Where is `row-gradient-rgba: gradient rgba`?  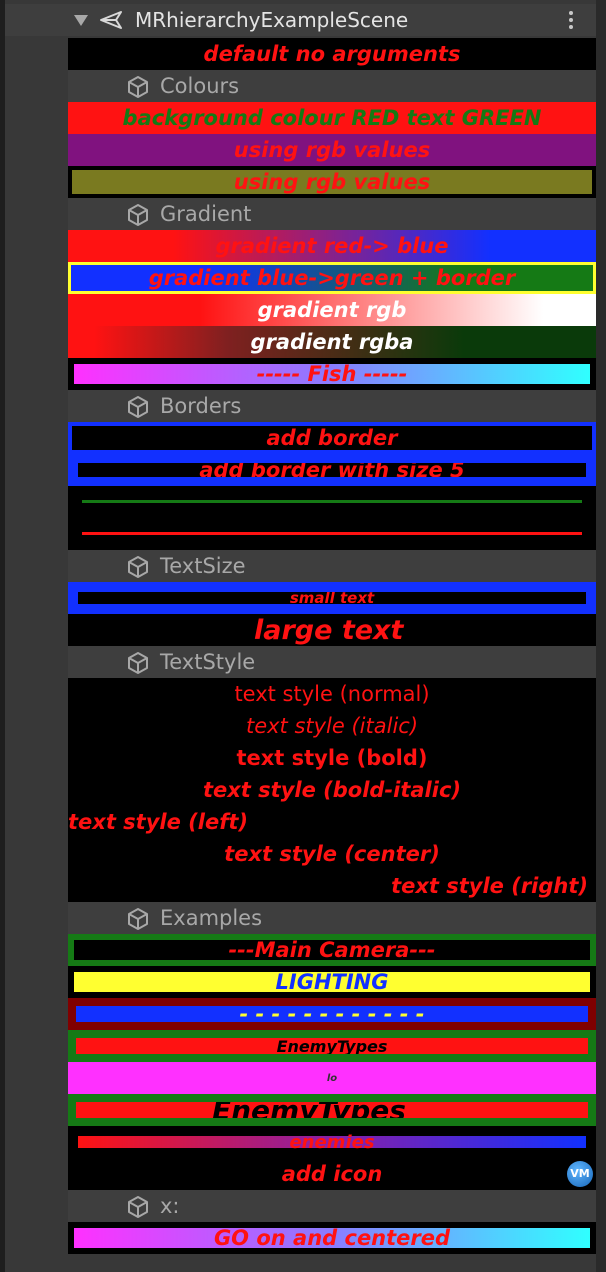 row-gradient-rgba: gradient rgba is located at coordinates (332, 342).